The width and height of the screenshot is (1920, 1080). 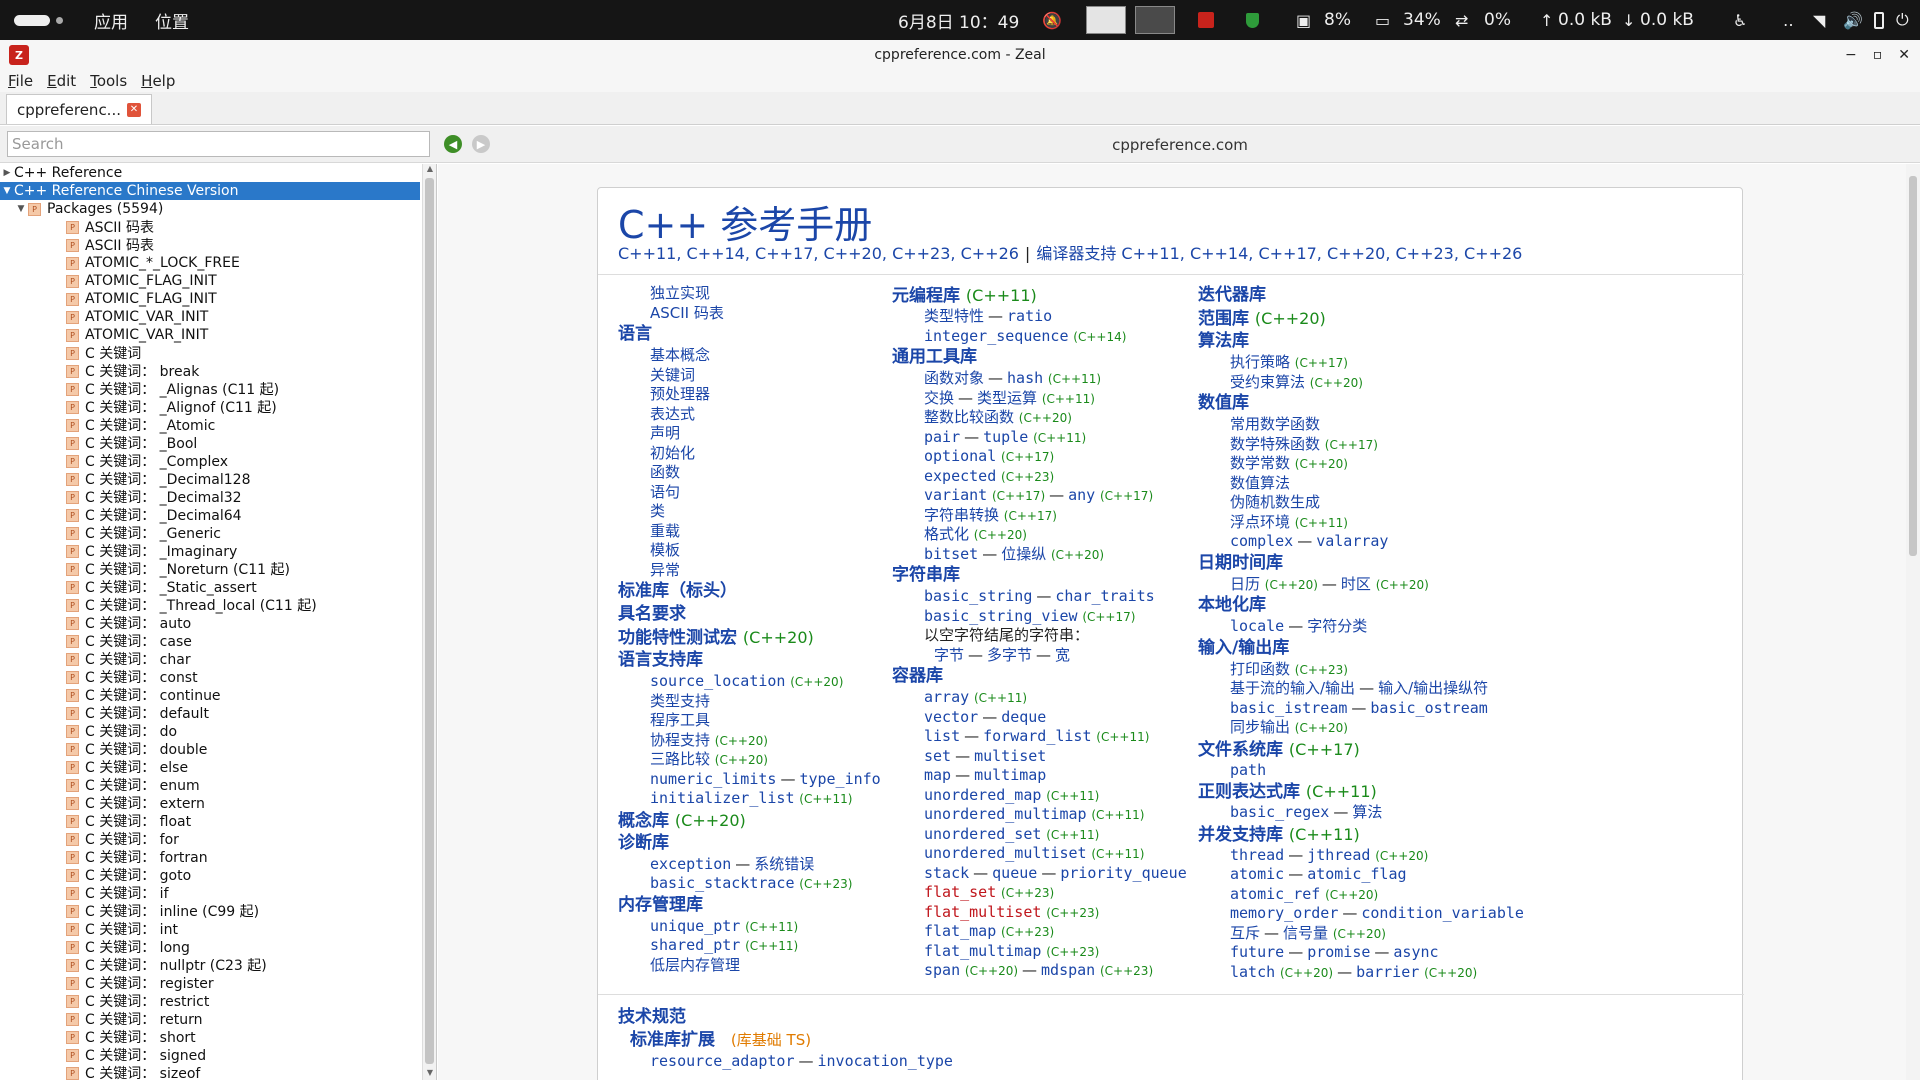 I want to click on entry-link: 伪随机数生成, so click(x=1275, y=502).